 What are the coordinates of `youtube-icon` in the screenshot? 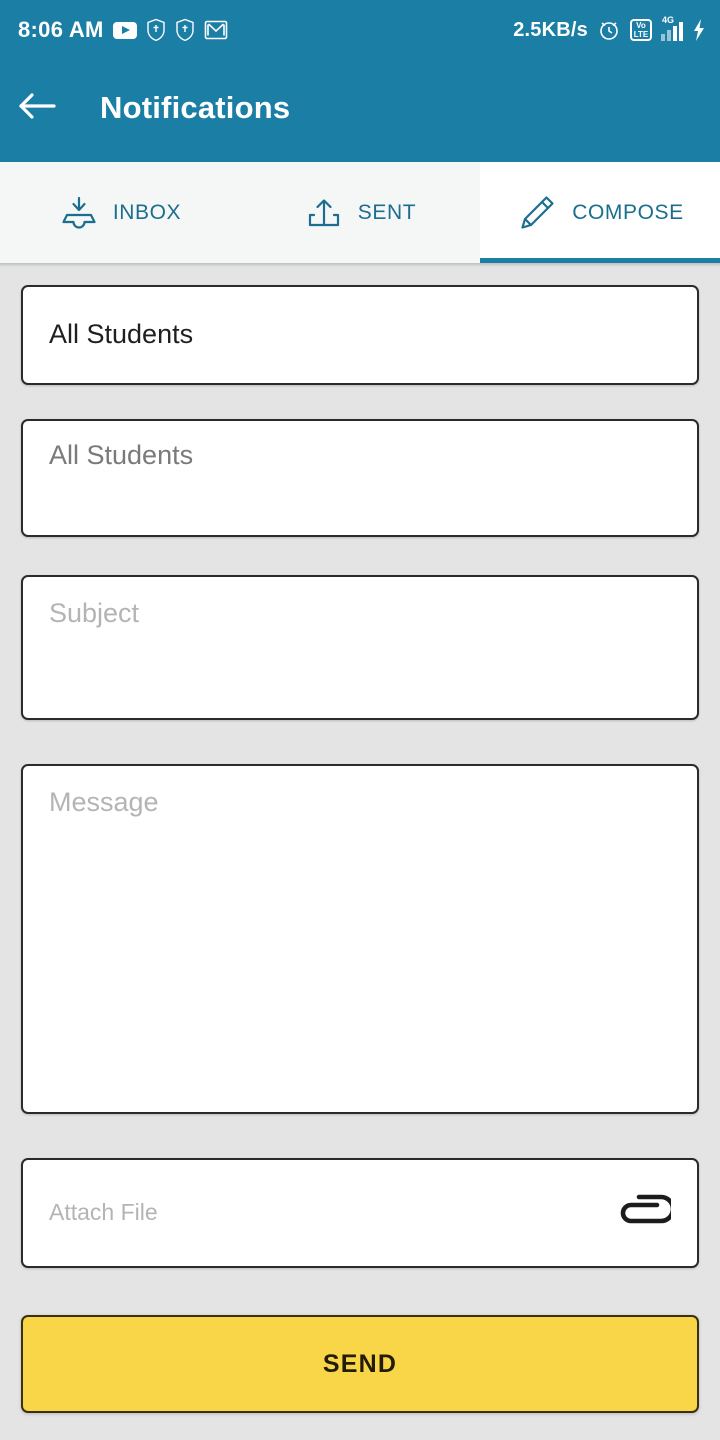 It's located at (124, 30).